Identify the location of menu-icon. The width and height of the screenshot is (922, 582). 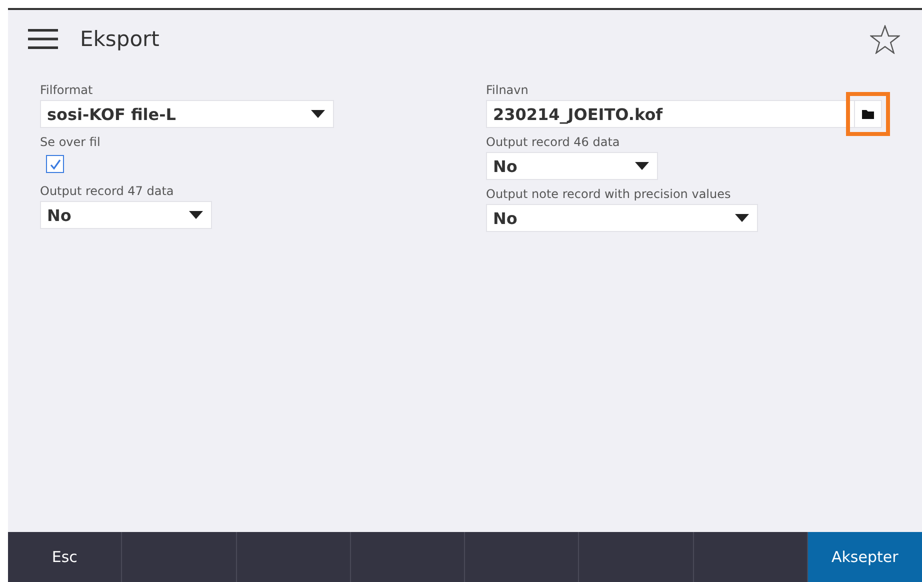
(43, 39).